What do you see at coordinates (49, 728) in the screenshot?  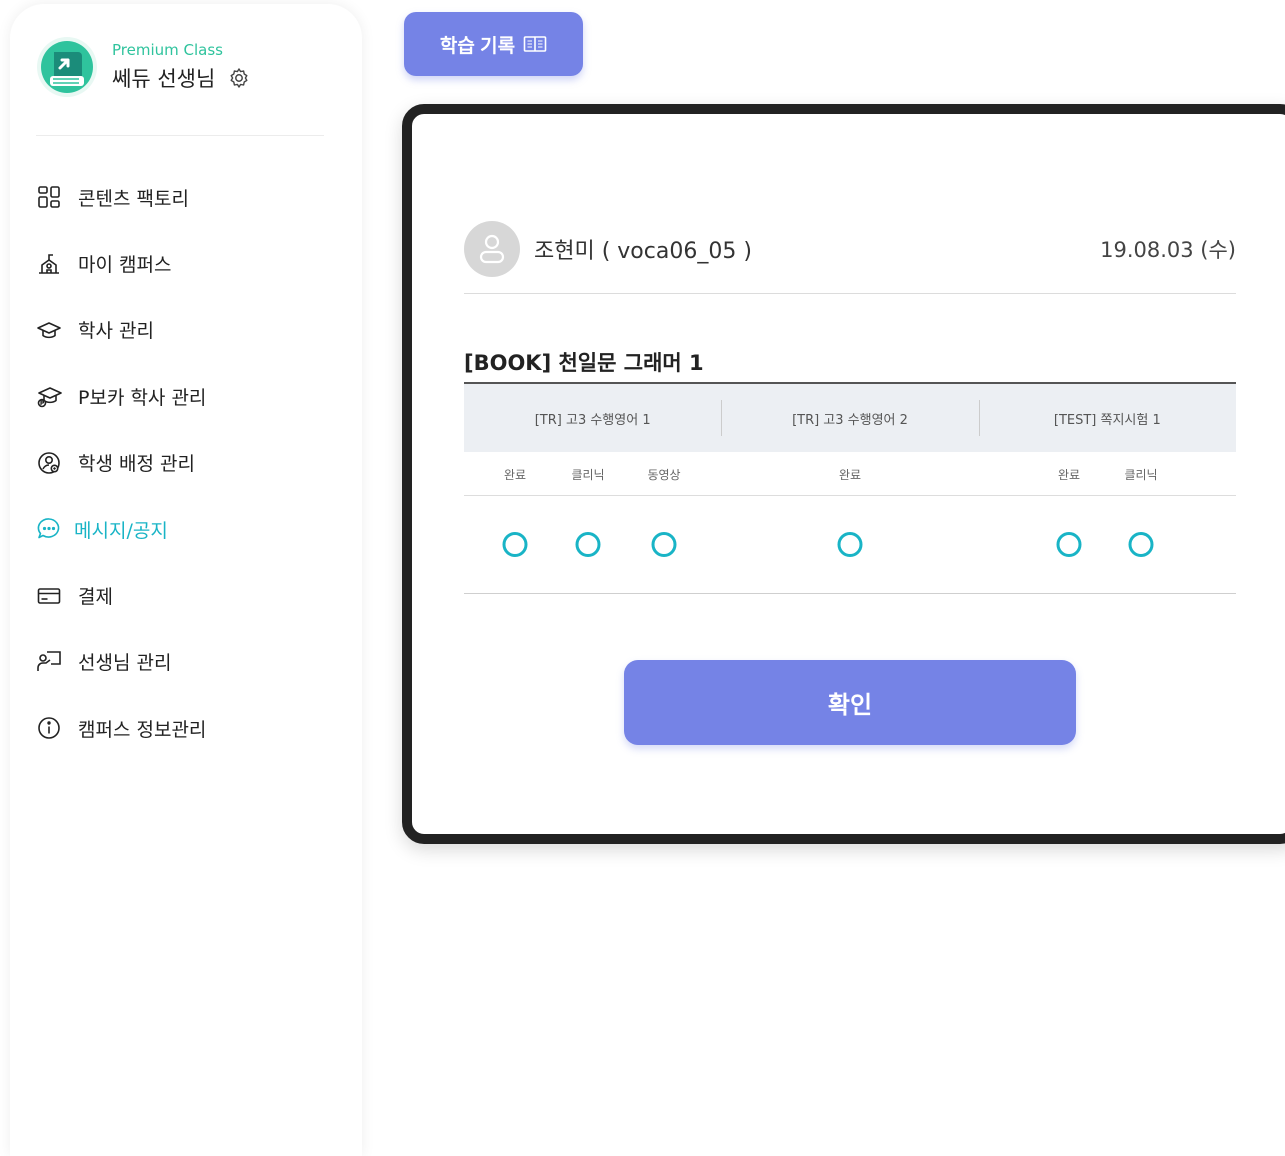 I see `info-icon` at bounding box center [49, 728].